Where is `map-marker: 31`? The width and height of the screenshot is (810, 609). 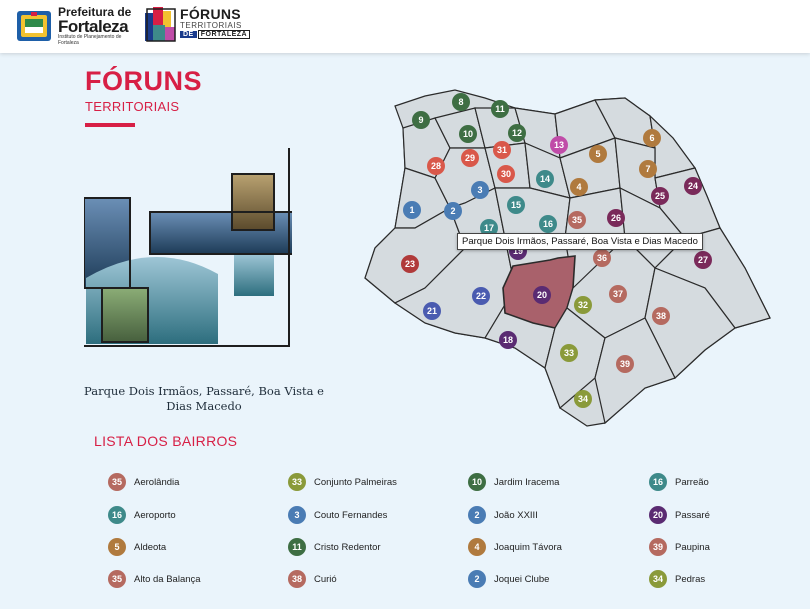 map-marker: 31 is located at coordinates (502, 150).